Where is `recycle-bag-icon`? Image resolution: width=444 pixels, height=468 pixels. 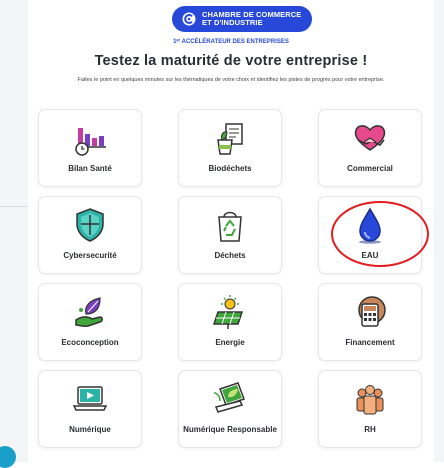
recycle-bag-icon is located at coordinates (230, 226).